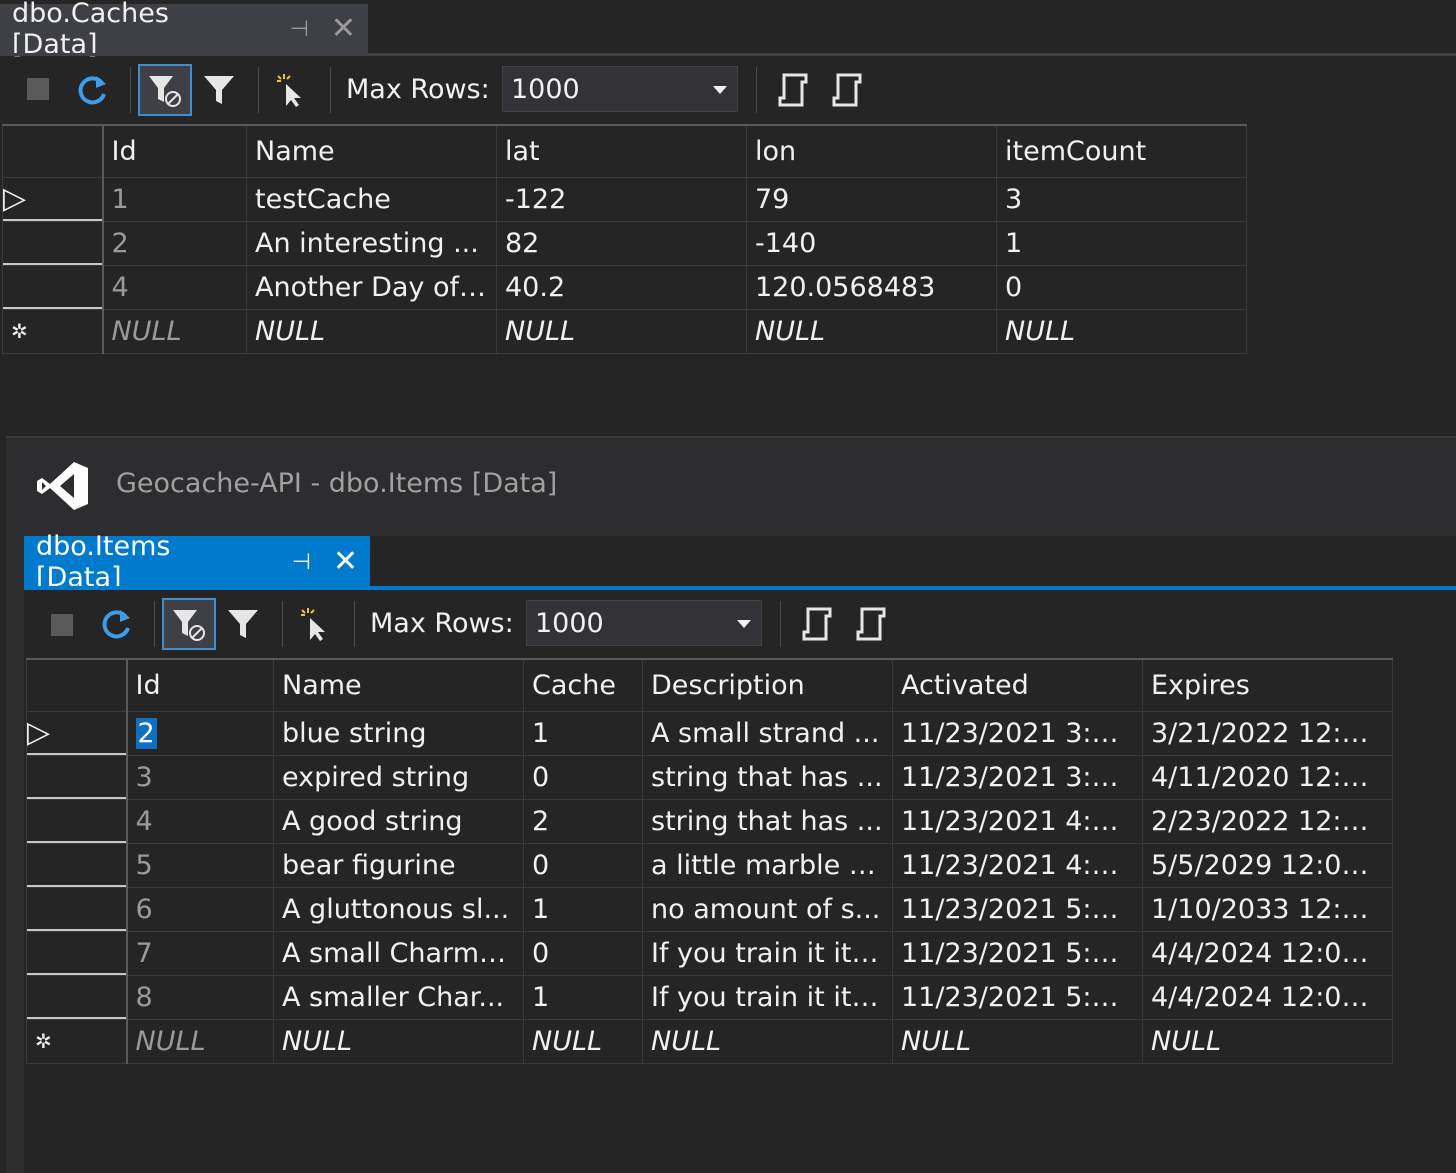 This screenshot has height=1173, width=1456. What do you see at coordinates (621, 151) in the screenshot?
I see `column-header-lat: lat` at bounding box center [621, 151].